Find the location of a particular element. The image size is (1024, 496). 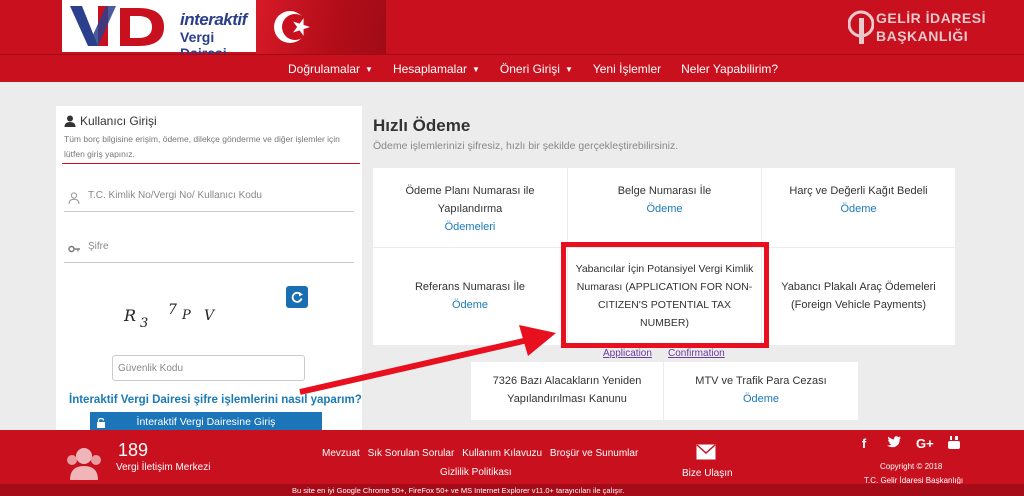

youtube-icon is located at coordinates (954, 444).